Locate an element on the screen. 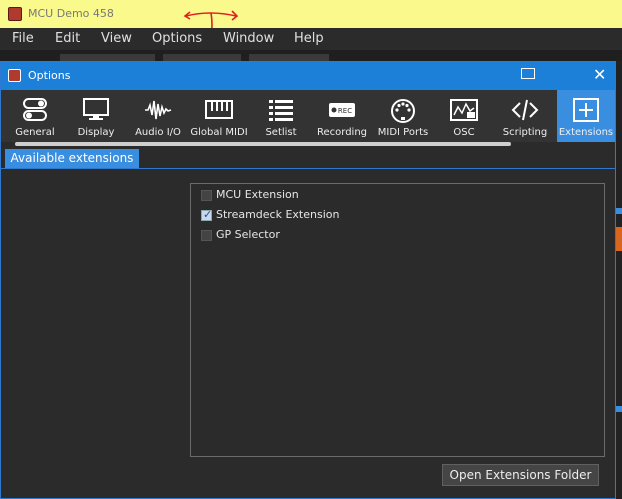 The height and width of the screenshot is (499, 622). toolbar-osc: OSC is located at coordinates (464, 116).